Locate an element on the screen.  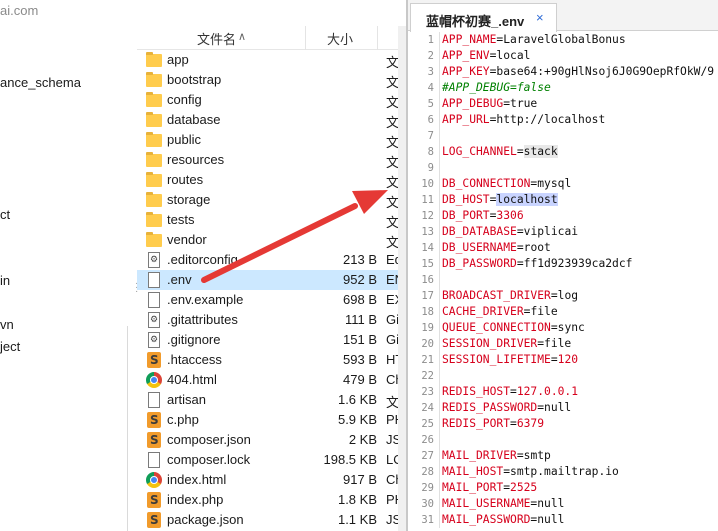
file-row: artisan1.6 KB文件 is located at coordinates (272, 400).